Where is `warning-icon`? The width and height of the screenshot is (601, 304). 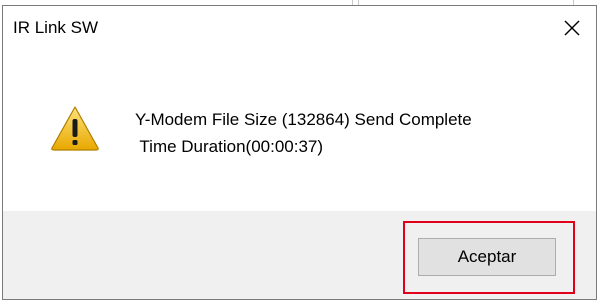 warning-icon is located at coordinates (75, 128).